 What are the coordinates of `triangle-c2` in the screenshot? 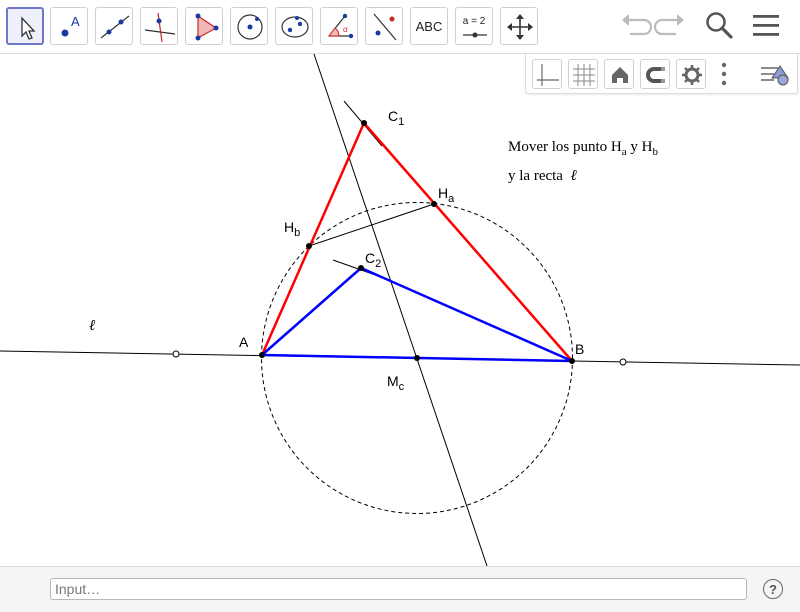 It's located at (417, 314).